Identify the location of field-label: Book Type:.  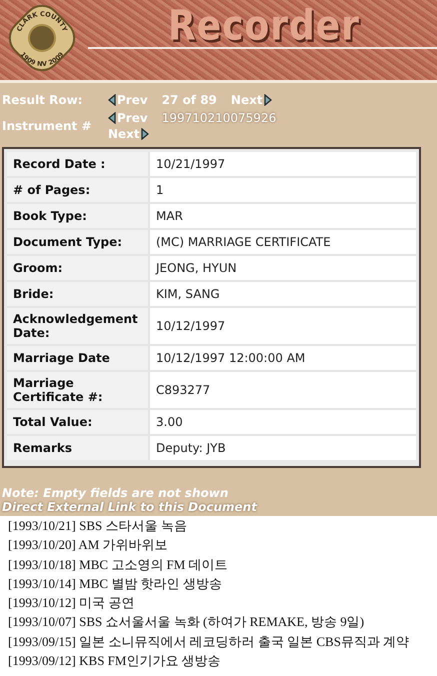
(77, 216).